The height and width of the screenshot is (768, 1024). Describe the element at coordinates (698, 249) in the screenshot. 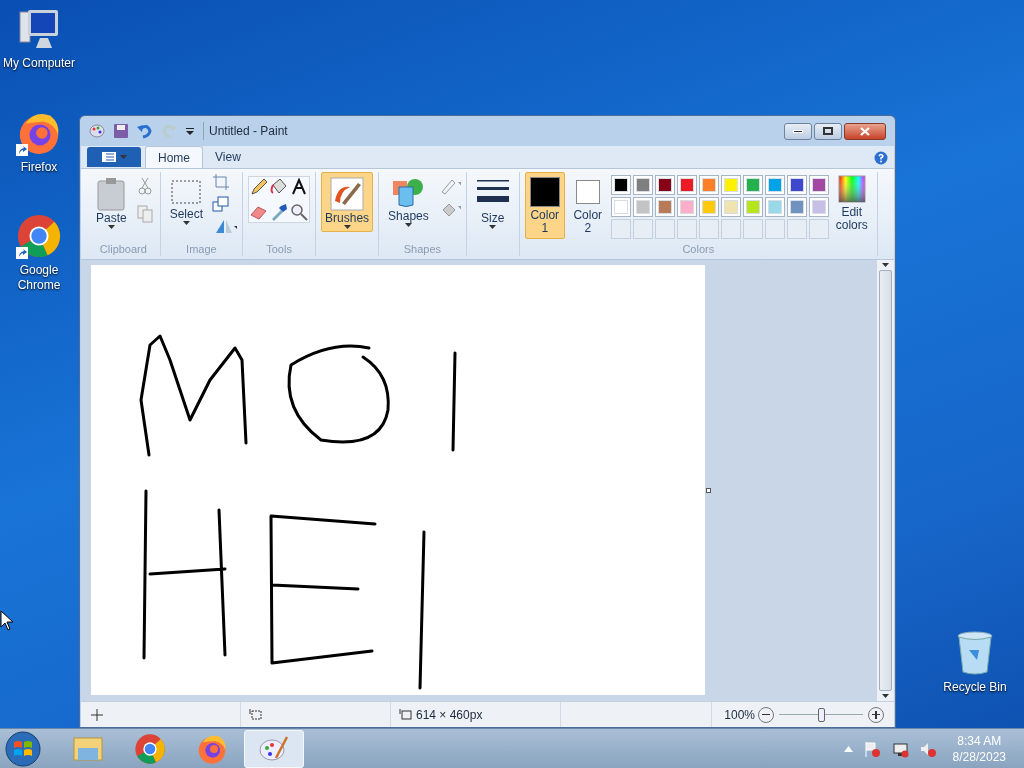

I see `group-label: Colors` at that location.